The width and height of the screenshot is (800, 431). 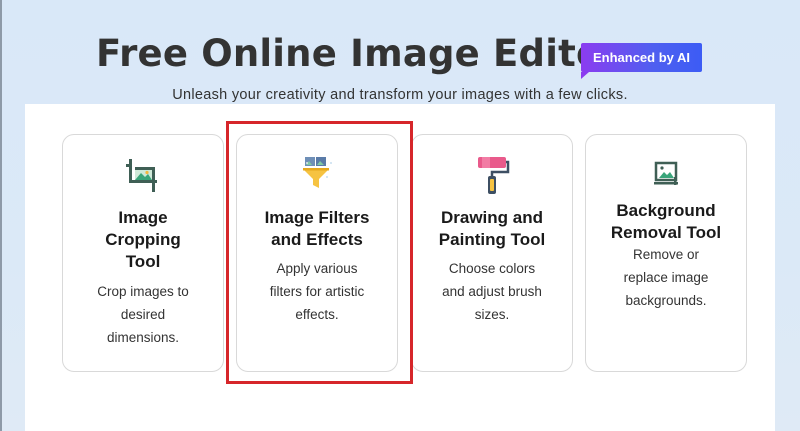 I want to click on card-title: Drawing and Painting Tool, so click(x=492, y=228).